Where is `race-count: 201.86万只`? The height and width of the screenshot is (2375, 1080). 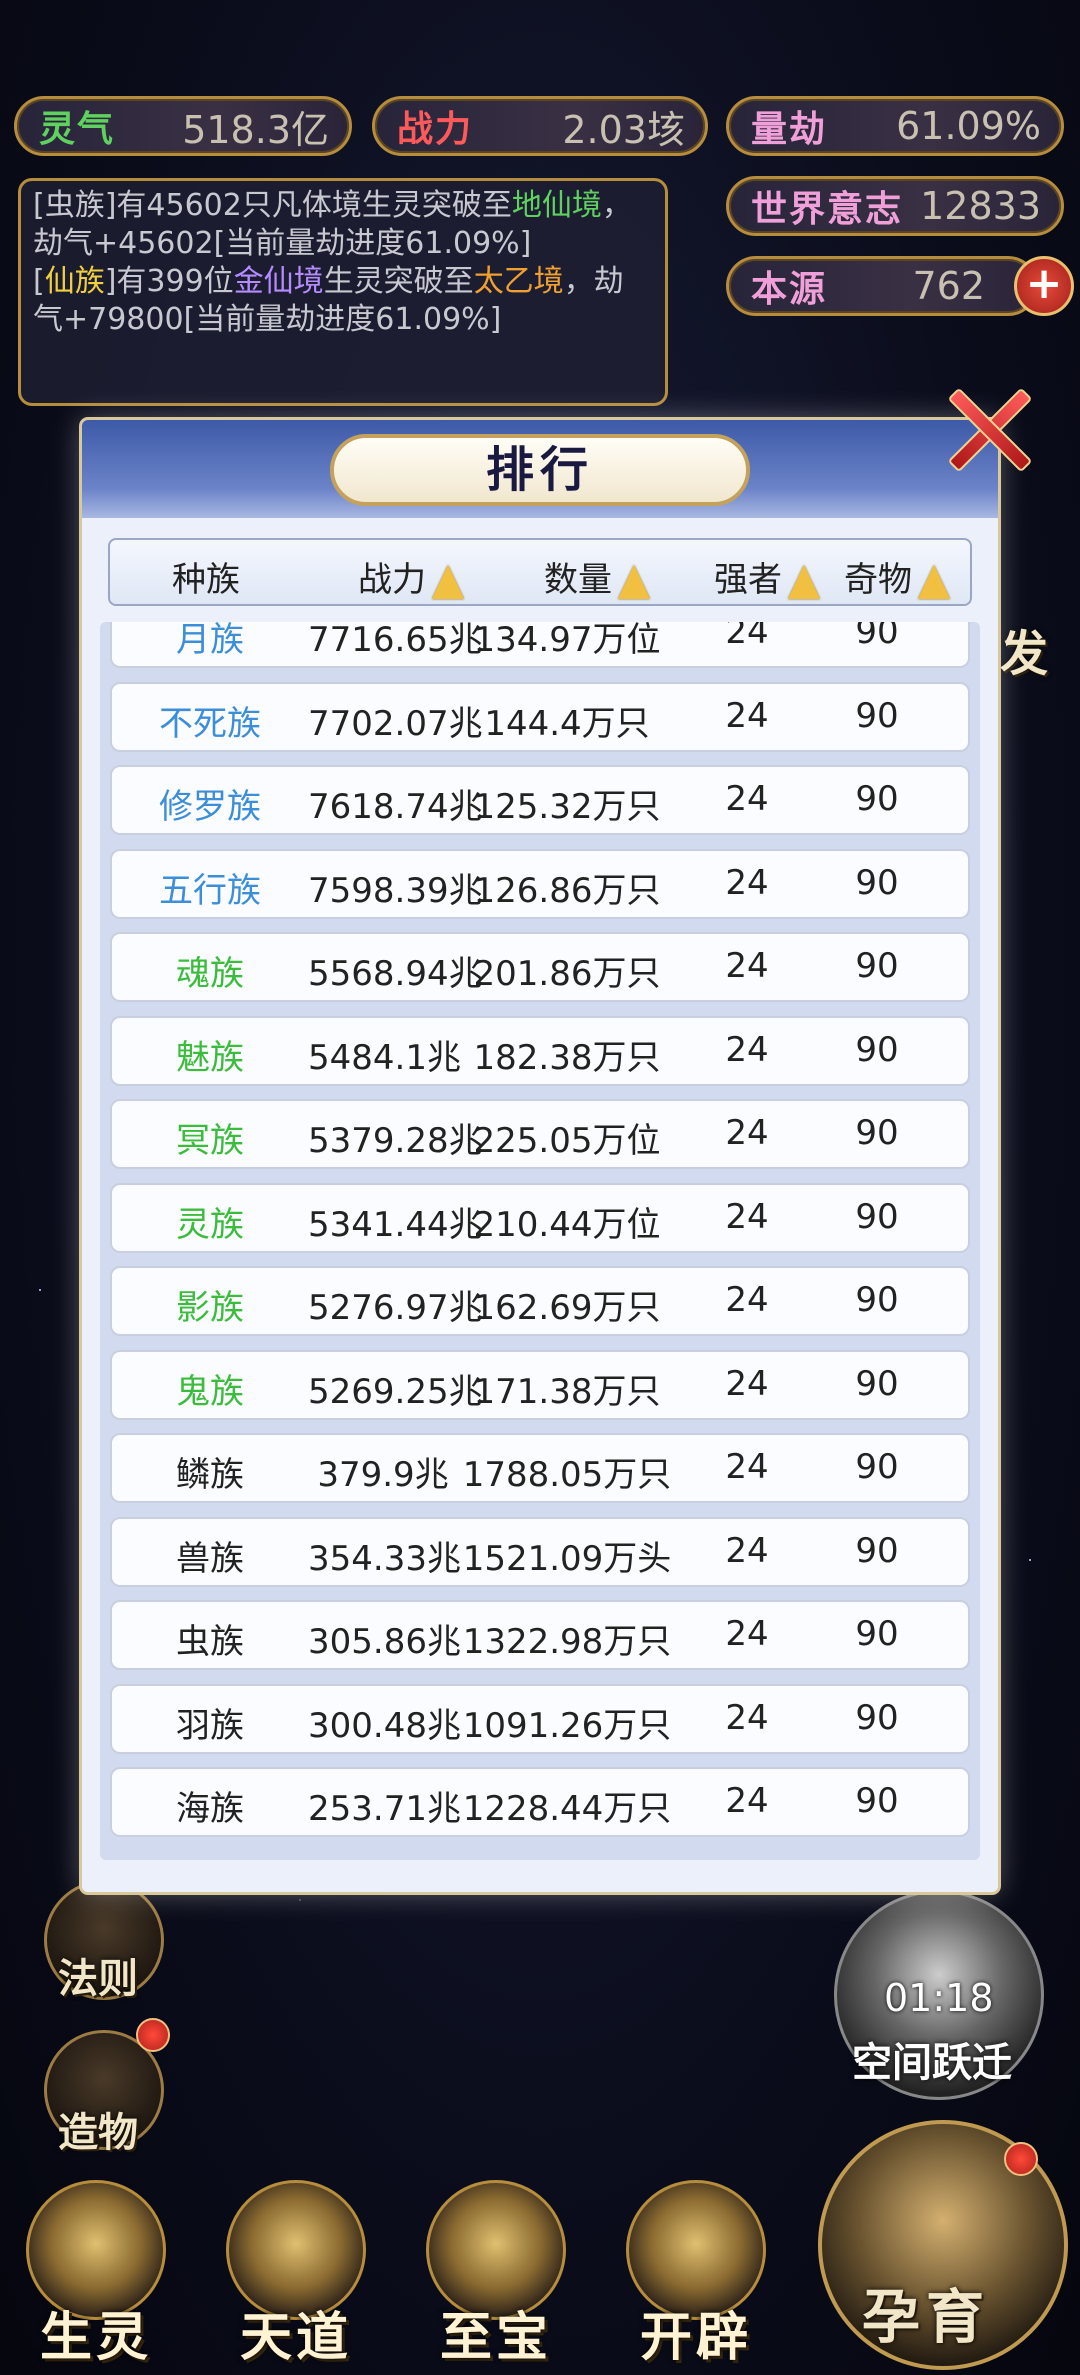 race-count: 201.86万只 is located at coordinates (567, 974).